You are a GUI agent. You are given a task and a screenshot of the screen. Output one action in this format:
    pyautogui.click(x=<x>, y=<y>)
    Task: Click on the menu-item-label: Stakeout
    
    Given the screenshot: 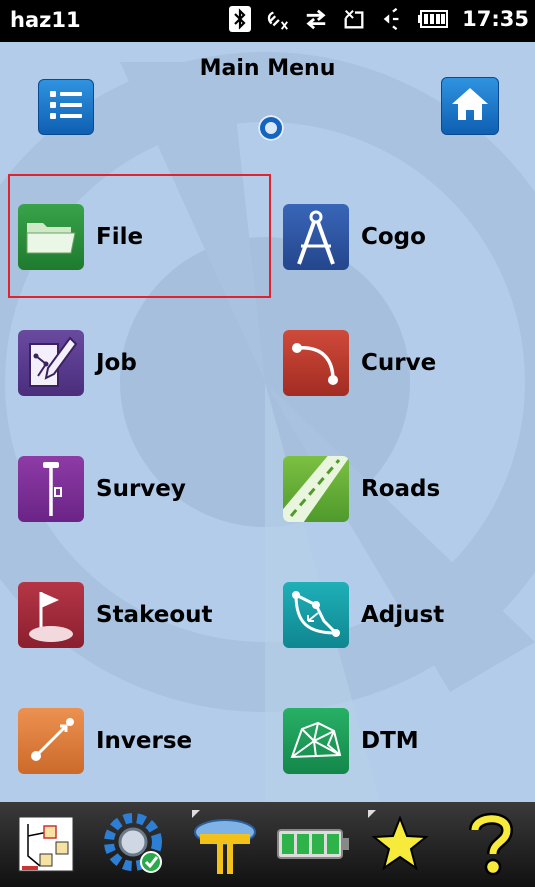 What is the action you would take?
    pyautogui.click(x=154, y=615)
    